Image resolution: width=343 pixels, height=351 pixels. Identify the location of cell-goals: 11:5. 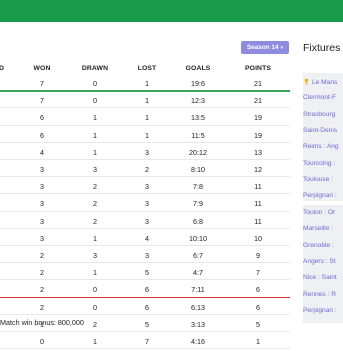
(198, 135).